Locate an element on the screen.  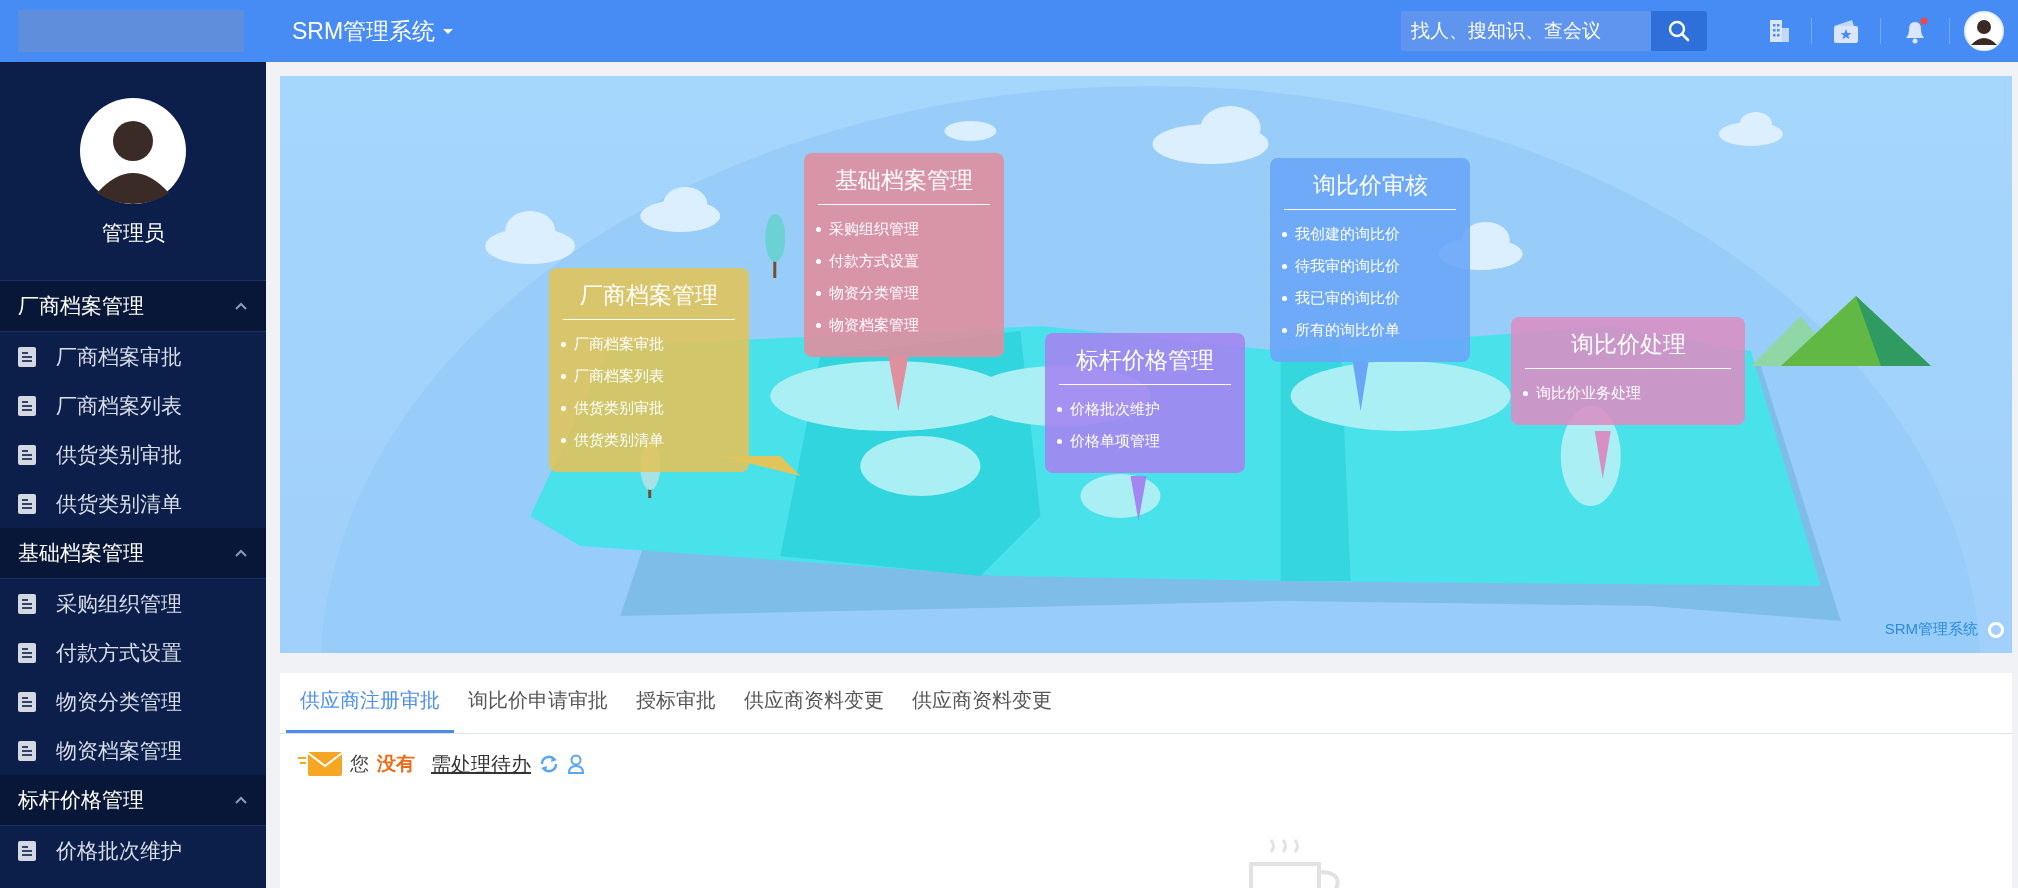
search-field: 找人、搜知识、查会议 is located at coordinates (1526, 31).